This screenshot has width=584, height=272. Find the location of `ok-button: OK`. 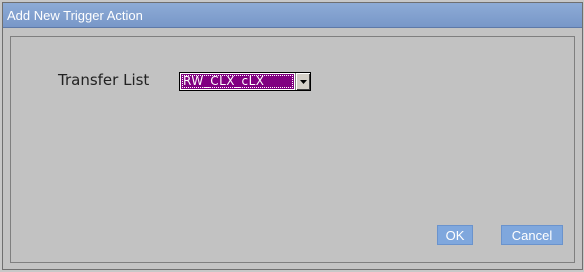

ok-button: OK is located at coordinates (455, 235).